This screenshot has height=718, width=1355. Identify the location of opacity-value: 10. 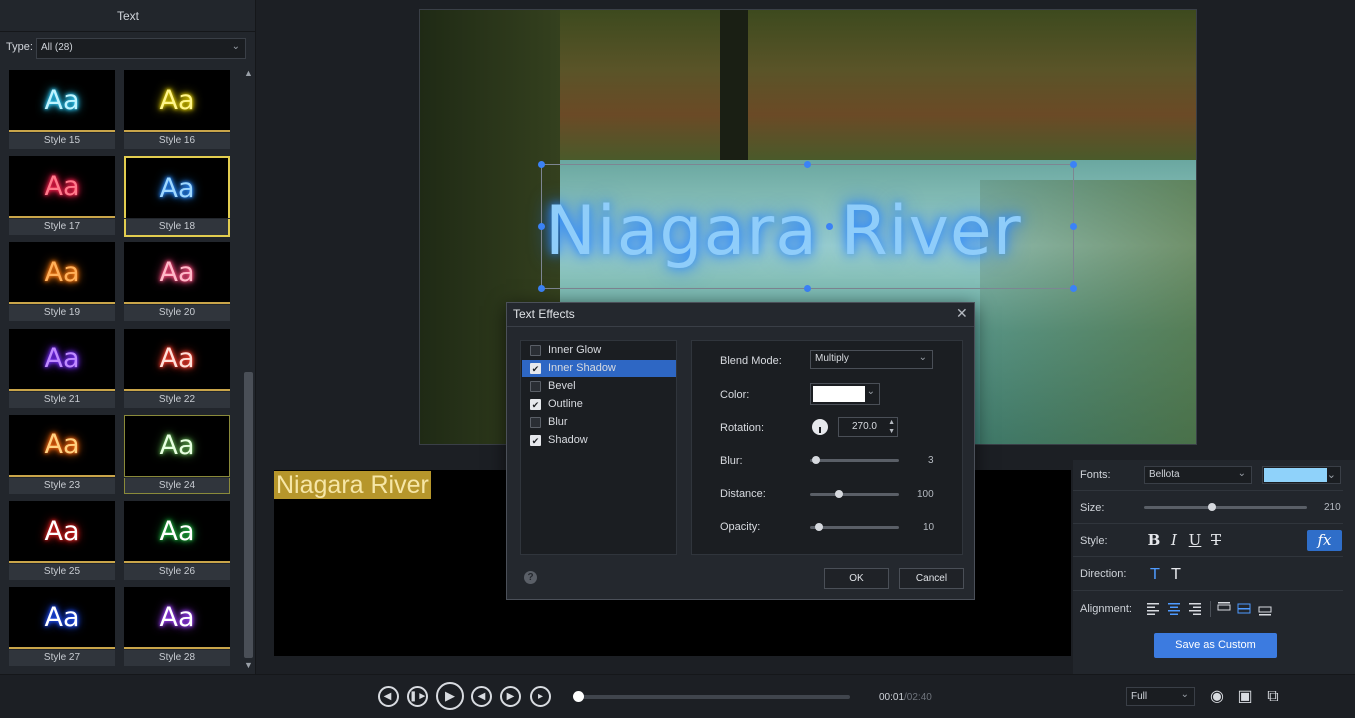
(929, 527).